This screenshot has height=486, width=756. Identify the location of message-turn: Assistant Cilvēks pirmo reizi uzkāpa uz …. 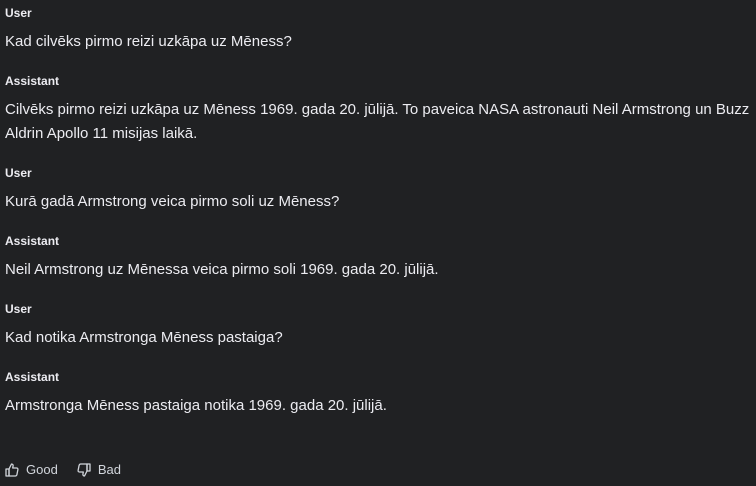
(379, 110).